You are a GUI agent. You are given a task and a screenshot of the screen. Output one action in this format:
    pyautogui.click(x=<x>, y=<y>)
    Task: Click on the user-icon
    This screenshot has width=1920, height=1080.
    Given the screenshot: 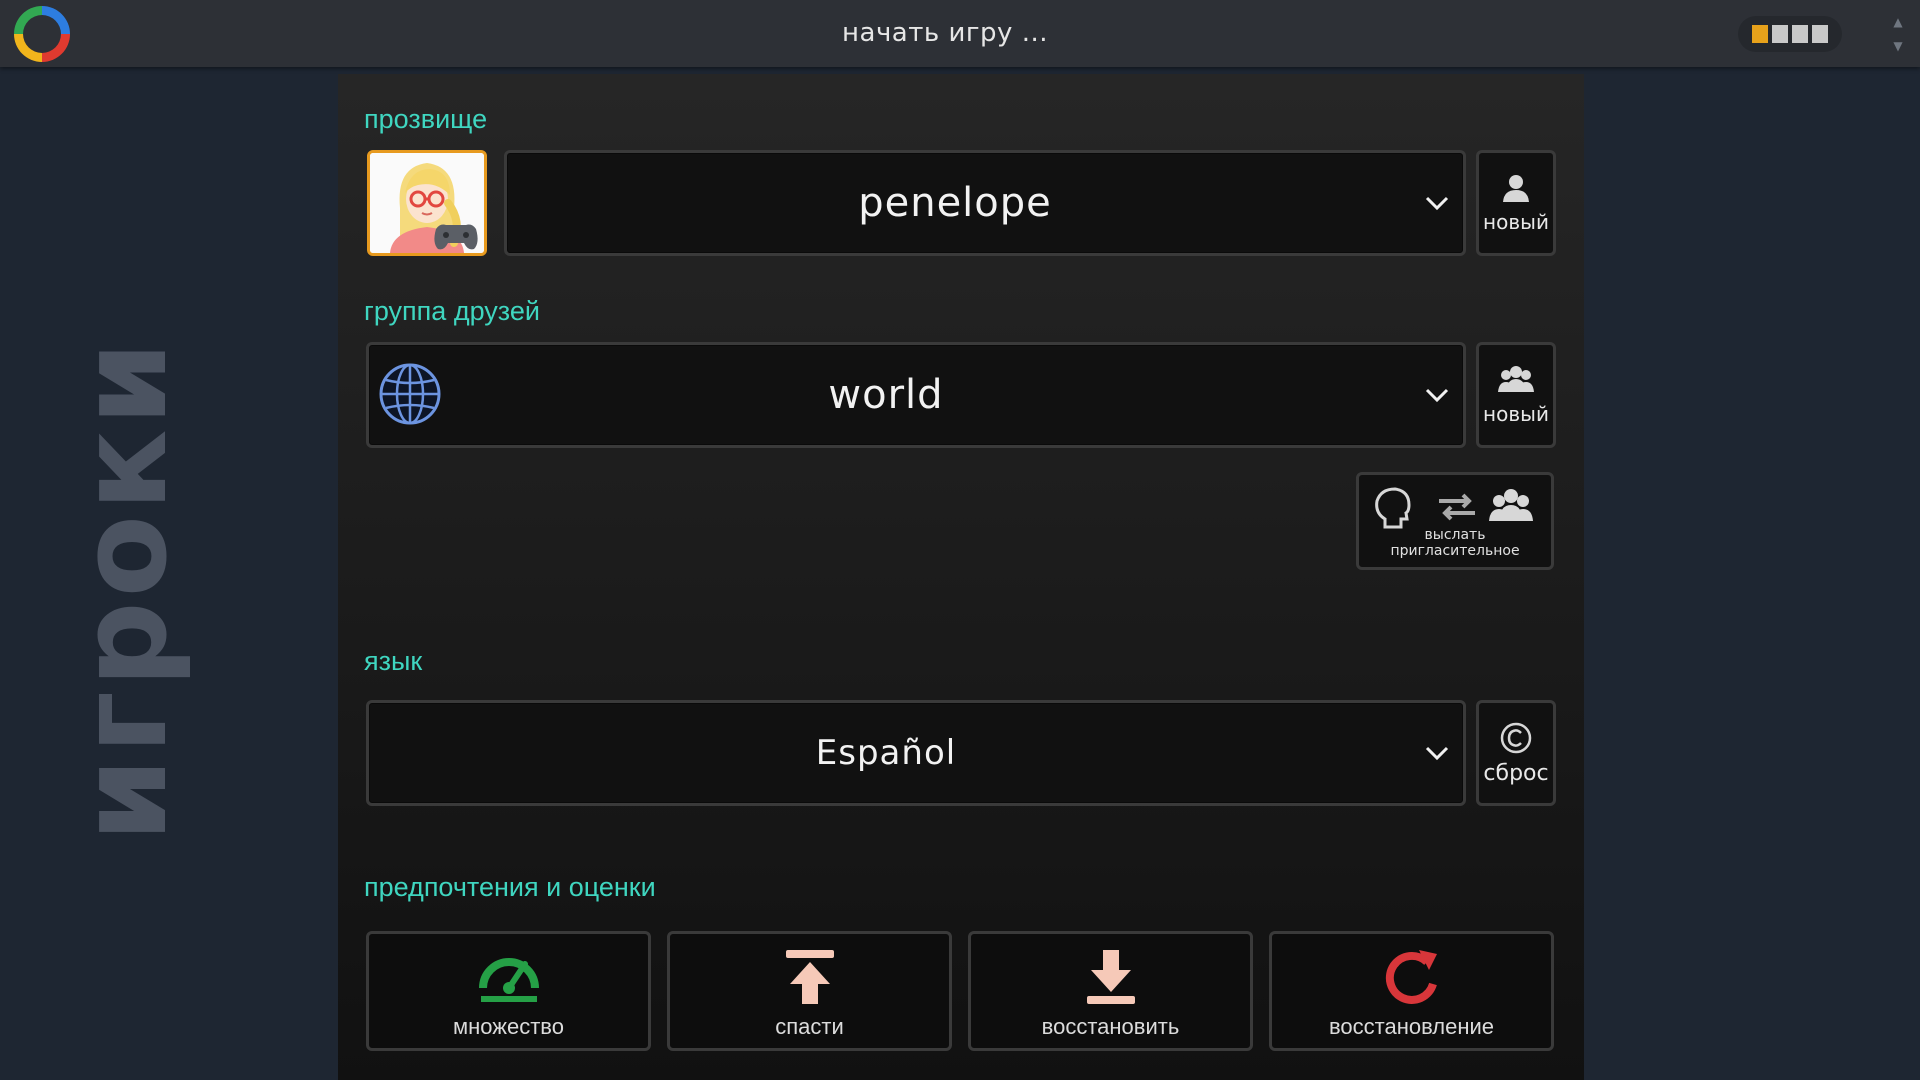 What is the action you would take?
    pyautogui.click(x=1516, y=188)
    